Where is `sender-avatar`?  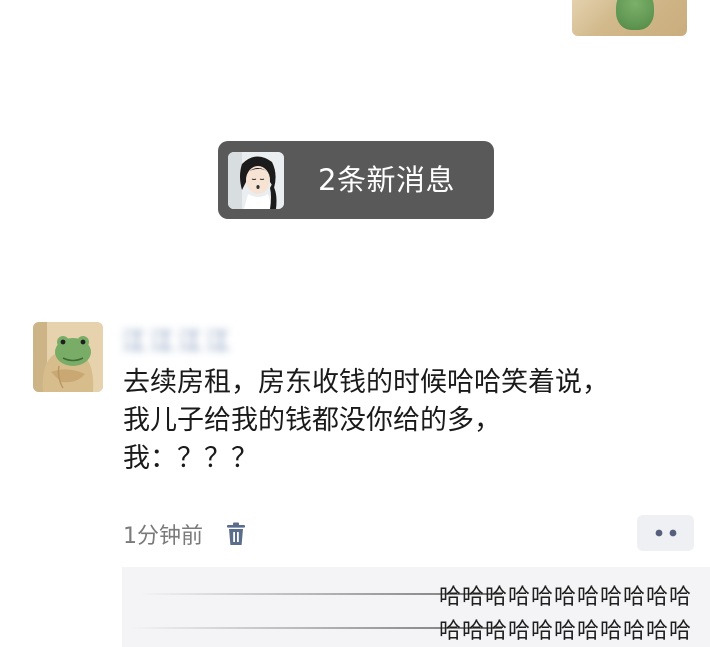 sender-avatar is located at coordinates (68, 357).